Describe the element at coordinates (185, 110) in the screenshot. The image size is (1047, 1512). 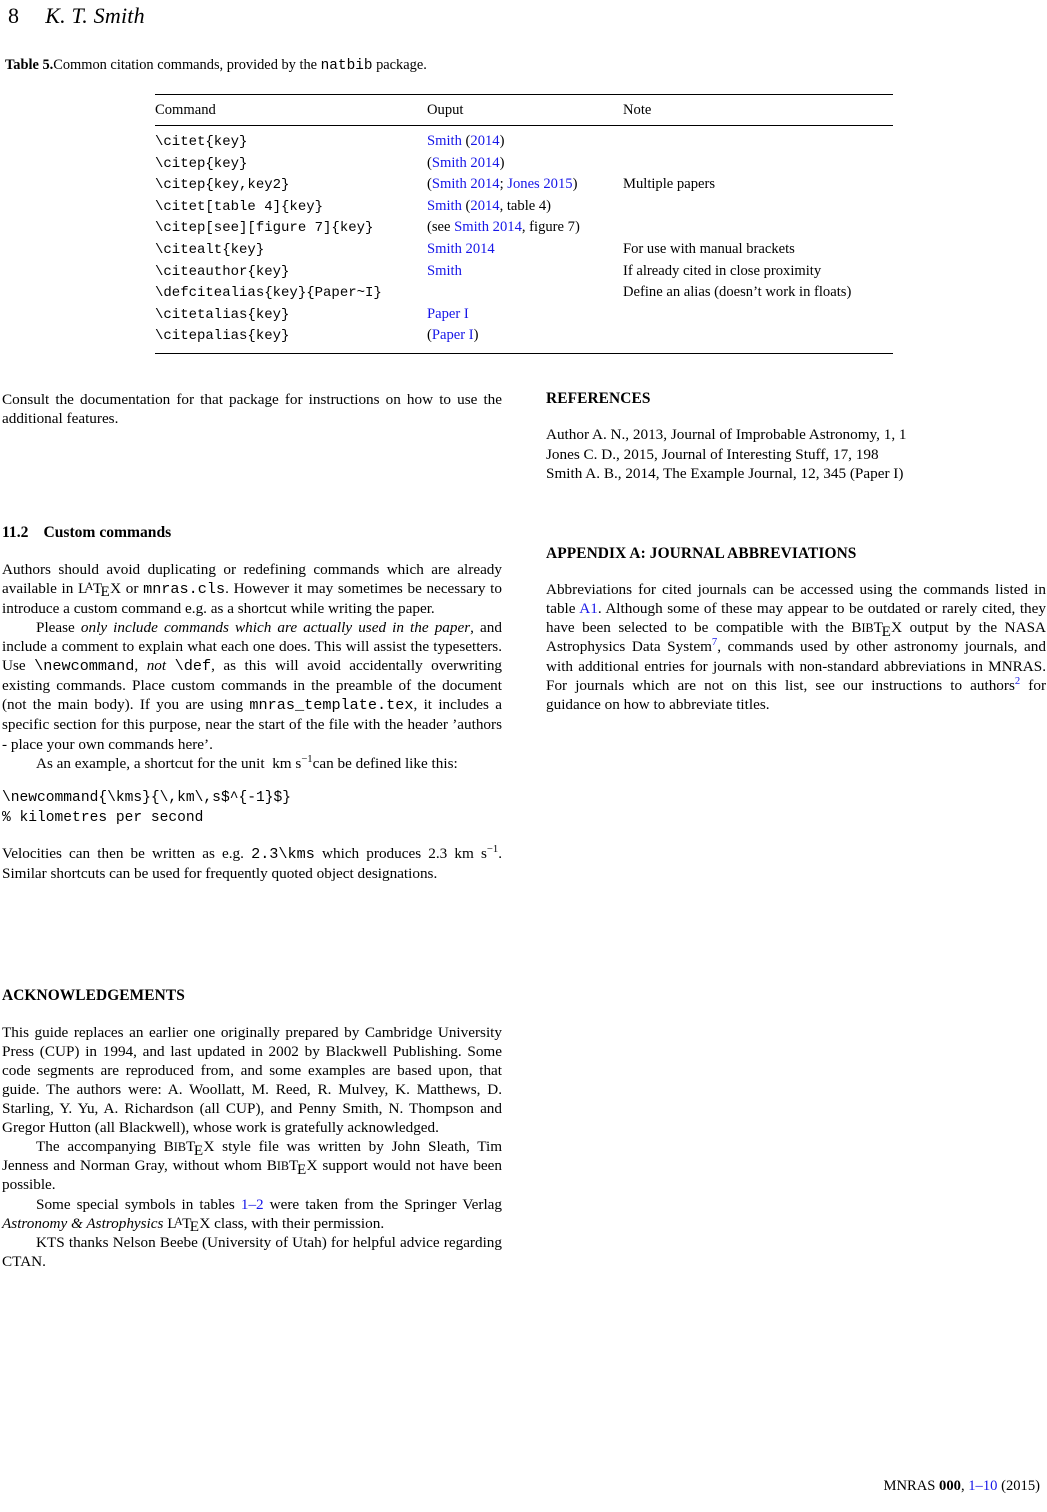
I see `column-header-command: Command` at that location.